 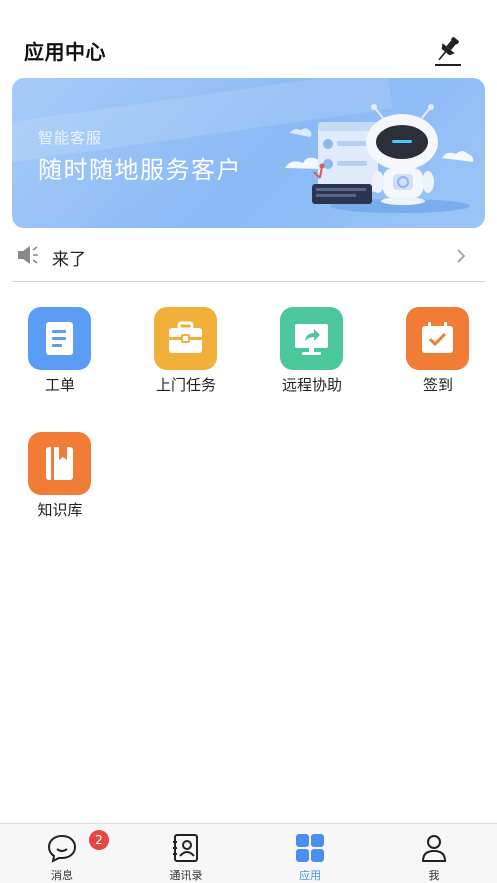 What do you see at coordinates (434, 875) in the screenshot?
I see `tab-label: 我` at bounding box center [434, 875].